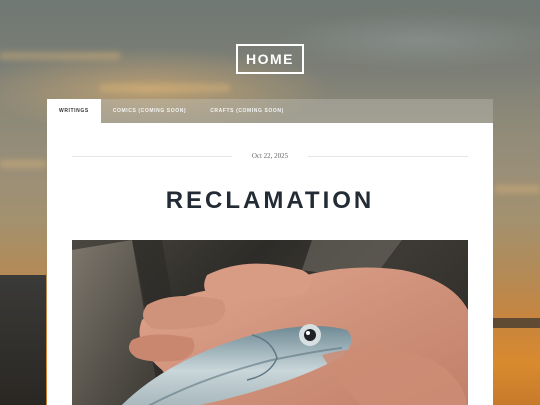  I want to click on background-hill, so click(23, 340).